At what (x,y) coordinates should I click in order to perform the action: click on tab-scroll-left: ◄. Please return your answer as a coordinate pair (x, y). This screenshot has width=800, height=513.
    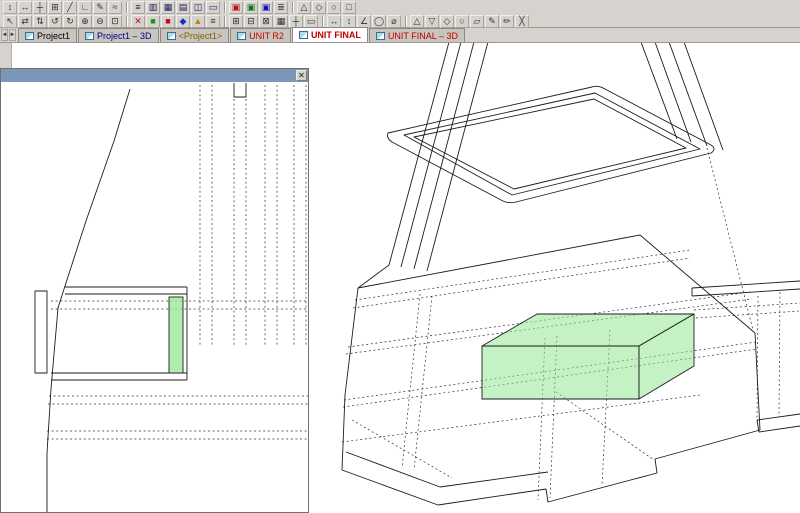
    Looking at the image, I should click on (4, 35).